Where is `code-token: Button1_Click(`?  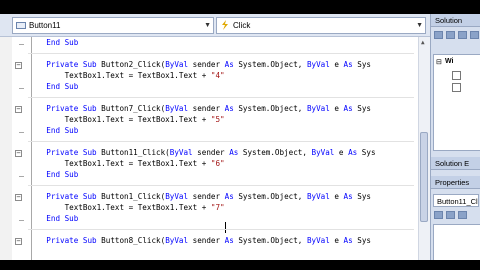 code-token: Button1_Click( is located at coordinates (133, 196).